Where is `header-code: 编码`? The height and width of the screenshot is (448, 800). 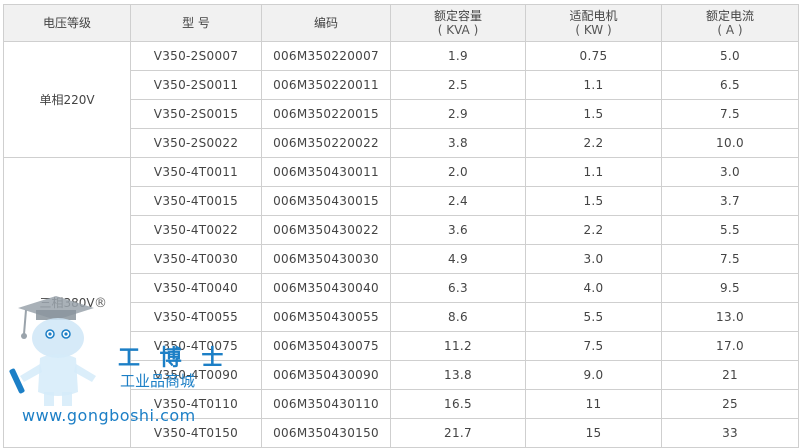 header-code: 编码 is located at coordinates (326, 23).